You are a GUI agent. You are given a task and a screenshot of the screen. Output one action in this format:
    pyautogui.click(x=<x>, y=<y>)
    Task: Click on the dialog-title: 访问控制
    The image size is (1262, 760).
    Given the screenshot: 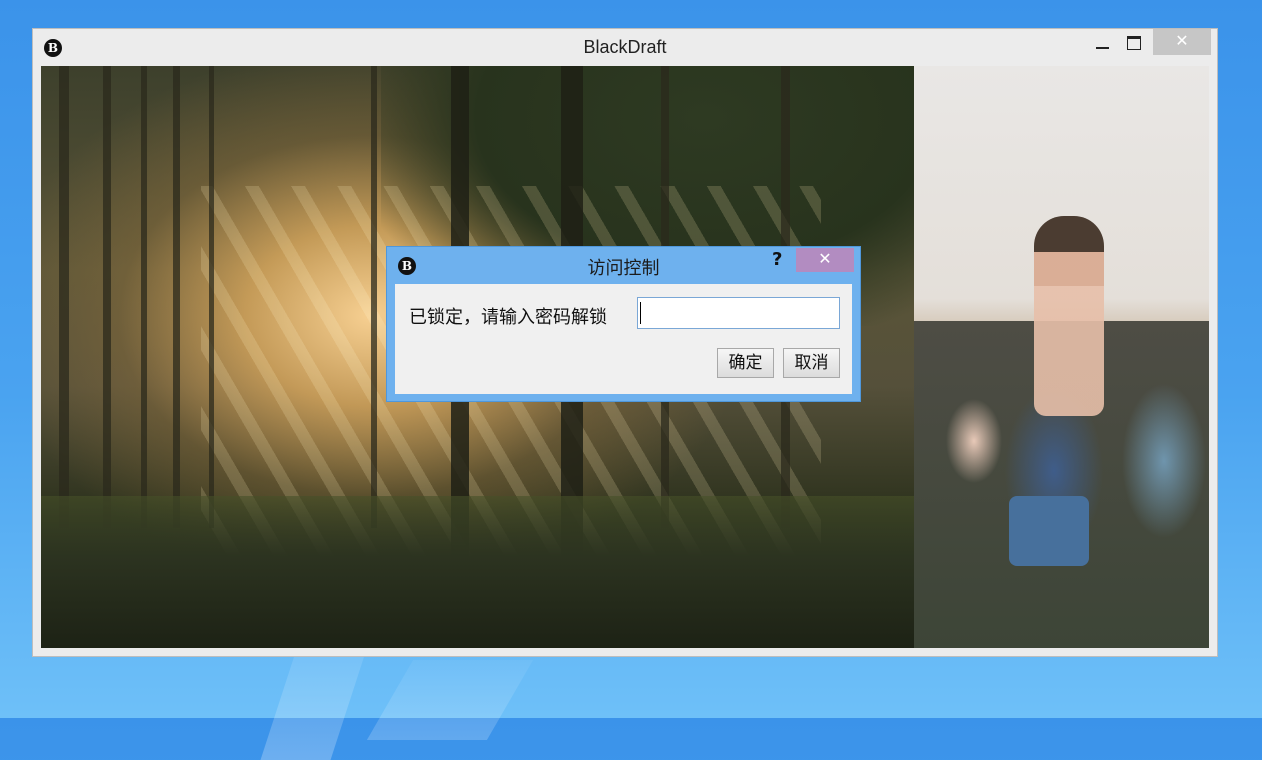 What is the action you would take?
    pyautogui.click(x=623, y=268)
    